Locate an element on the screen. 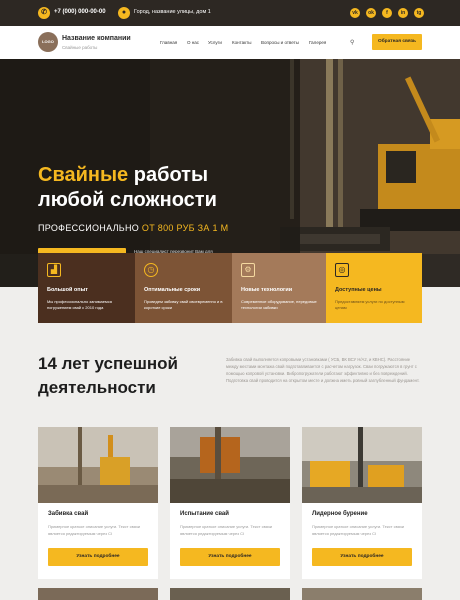 The width and height of the screenshot is (460, 600). about-title: 14 лет успешной деятельности is located at coordinates (108, 376).